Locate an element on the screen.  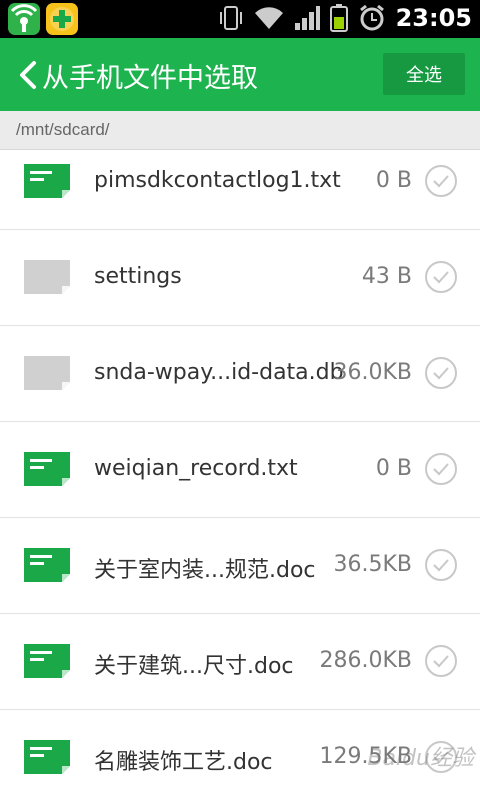
title-bar: 从手机文件中选取 全选 is located at coordinates (240, 74).